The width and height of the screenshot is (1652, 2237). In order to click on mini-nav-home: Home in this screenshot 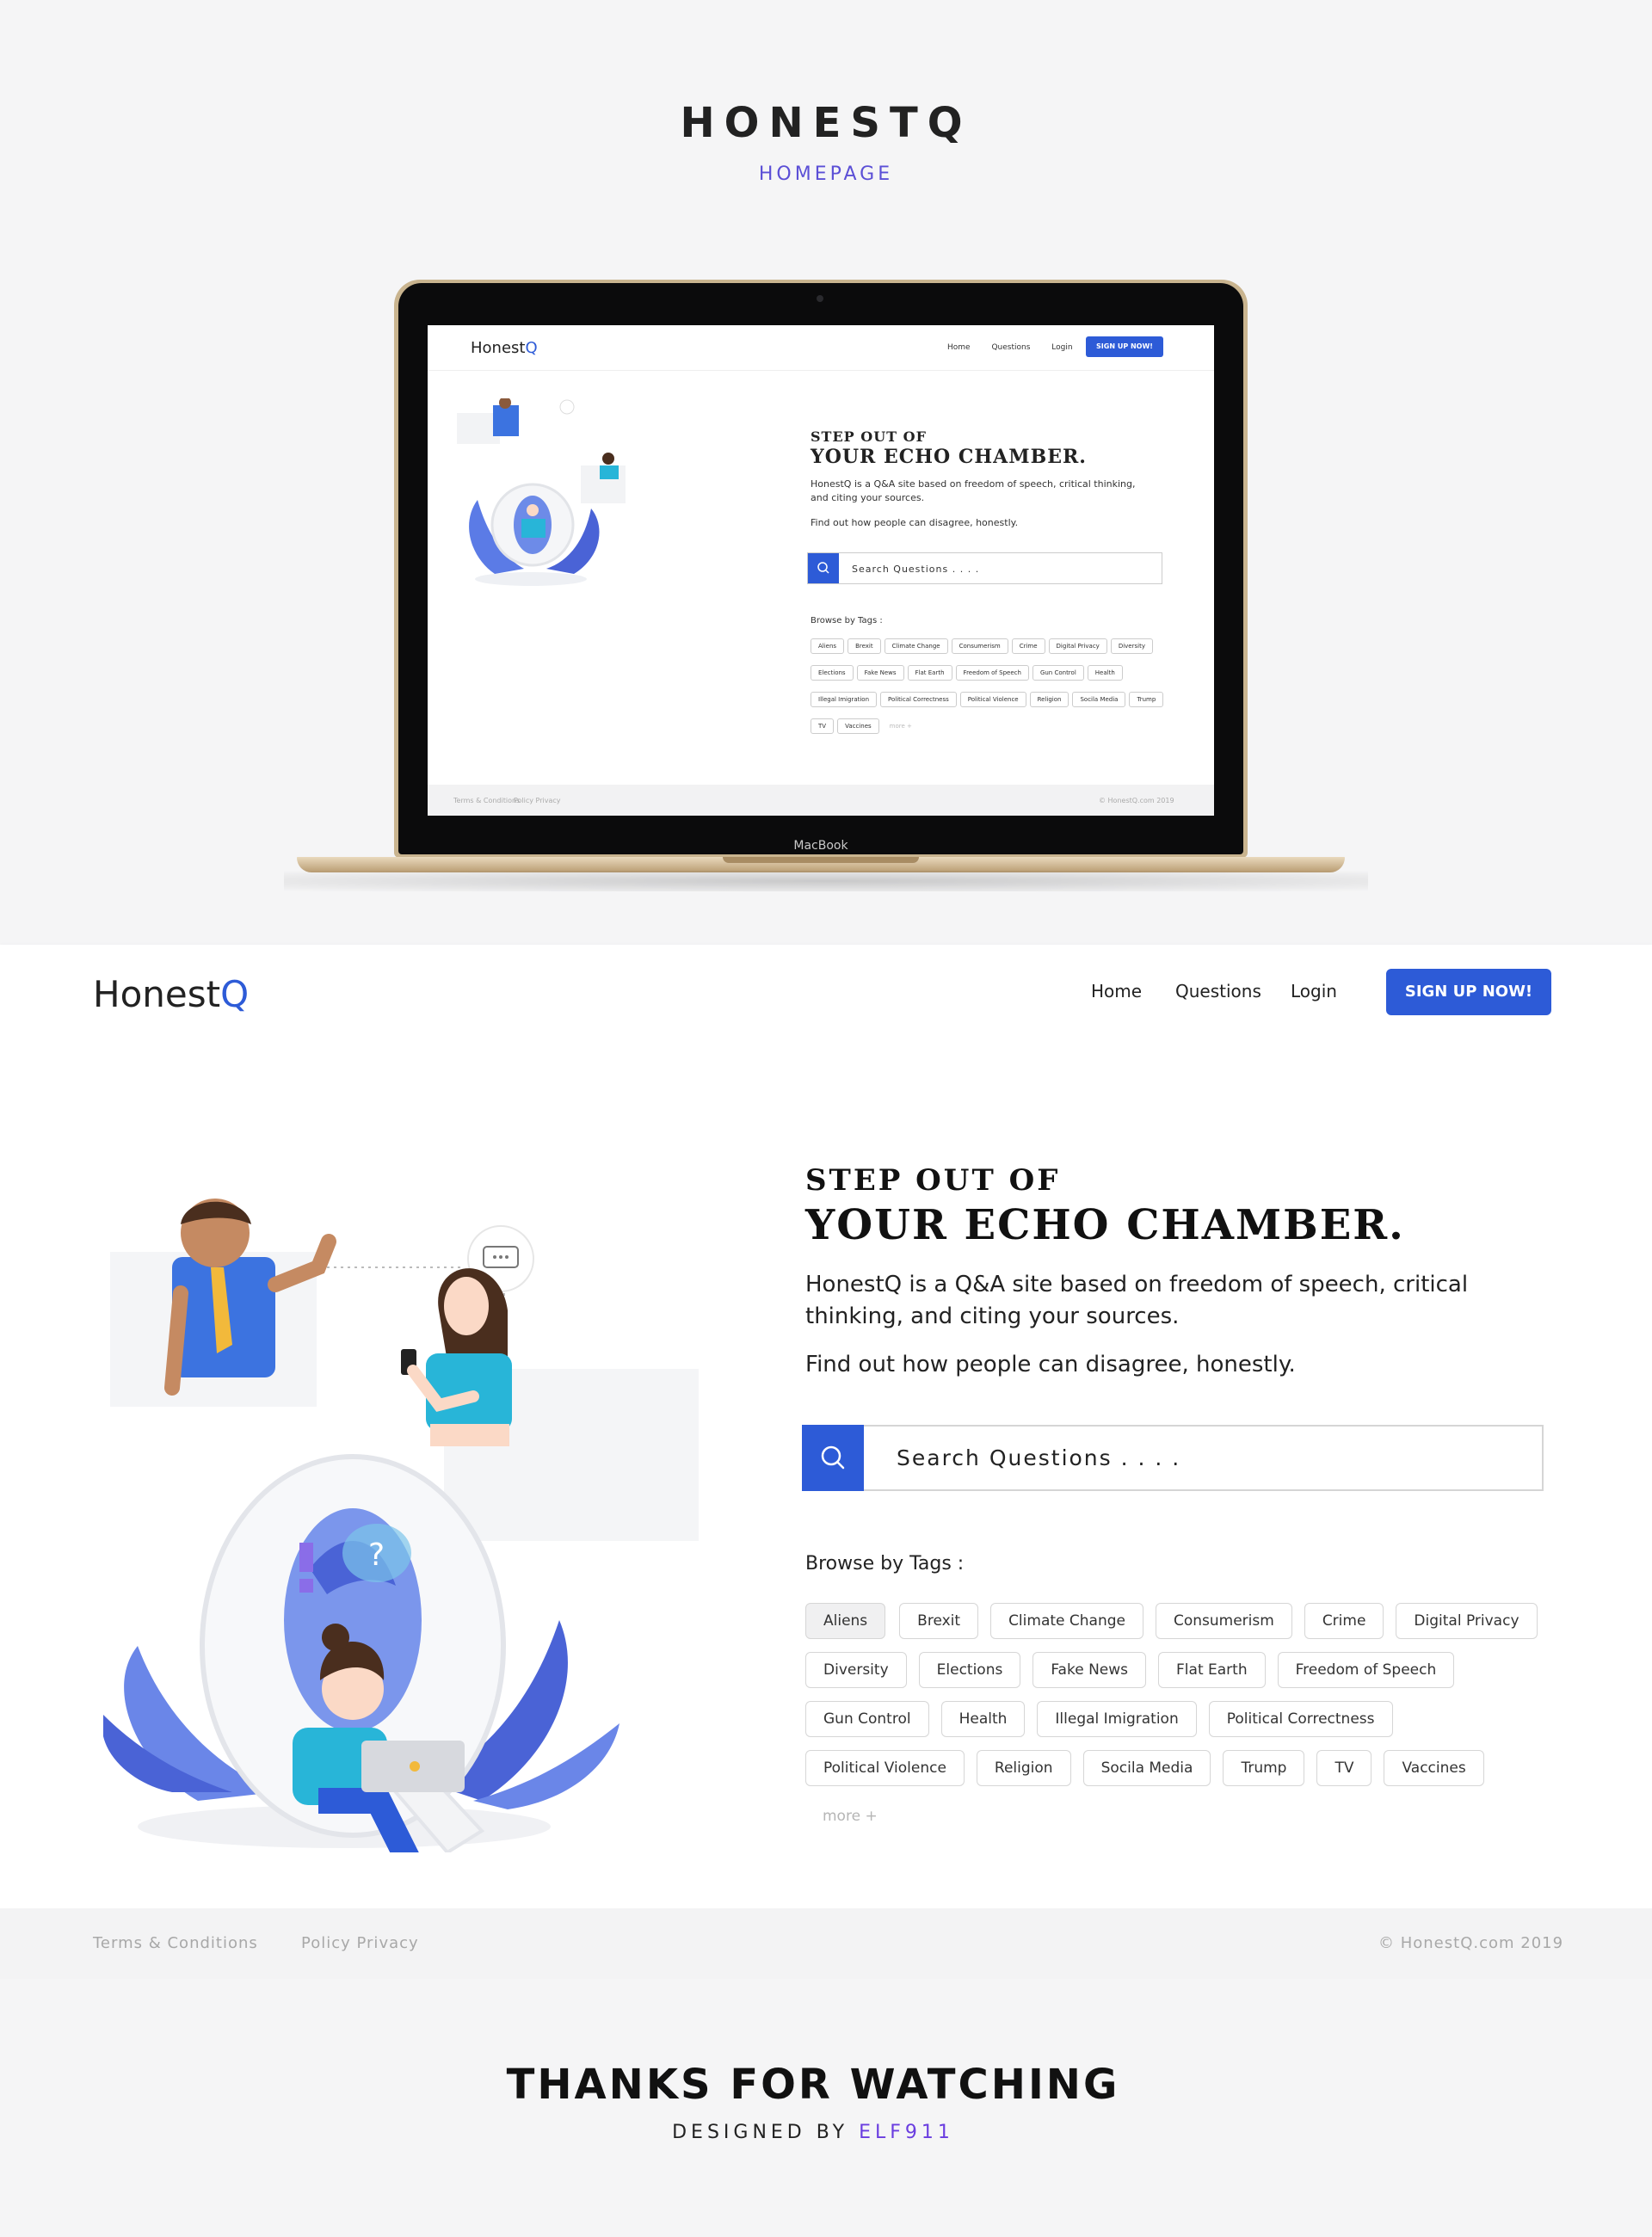, I will do `click(959, 347)`.